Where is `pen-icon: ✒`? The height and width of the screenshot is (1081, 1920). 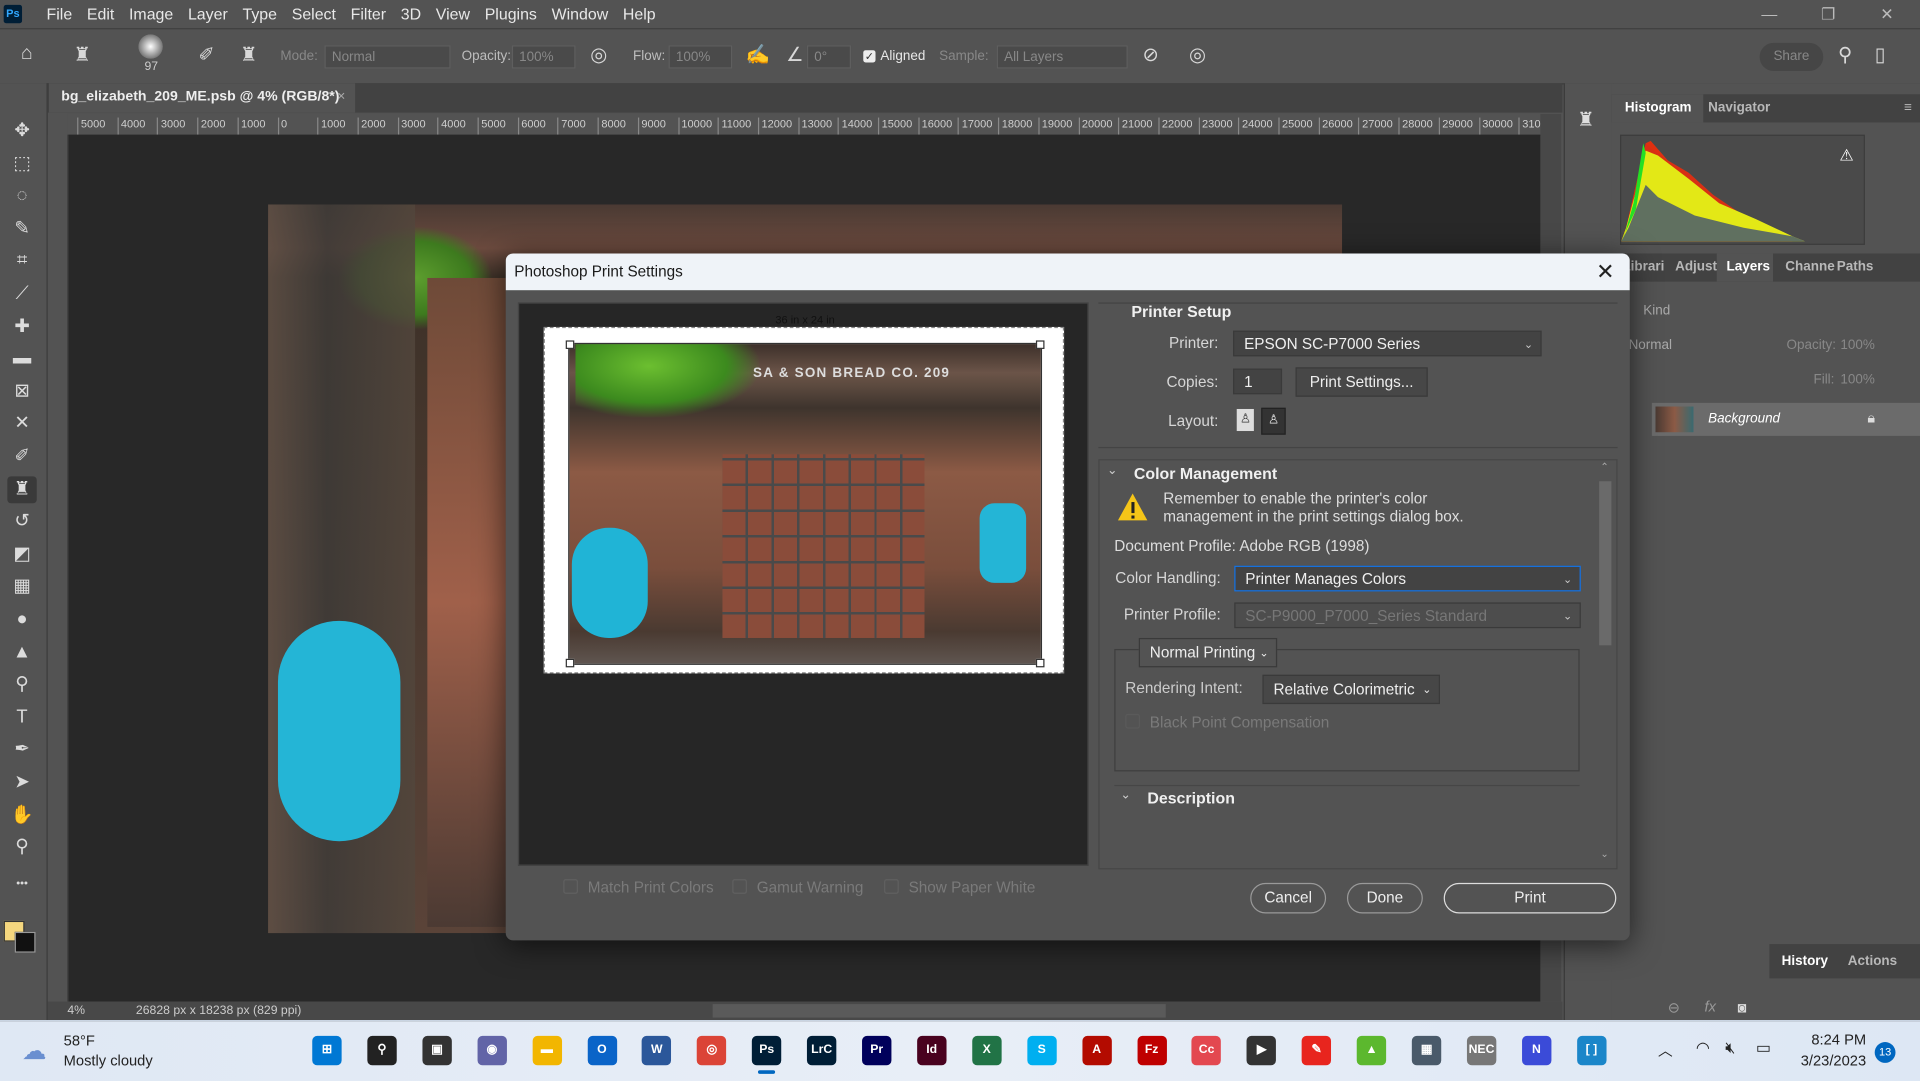 pen-icon: ✒ is located at coordinates (21, 749).